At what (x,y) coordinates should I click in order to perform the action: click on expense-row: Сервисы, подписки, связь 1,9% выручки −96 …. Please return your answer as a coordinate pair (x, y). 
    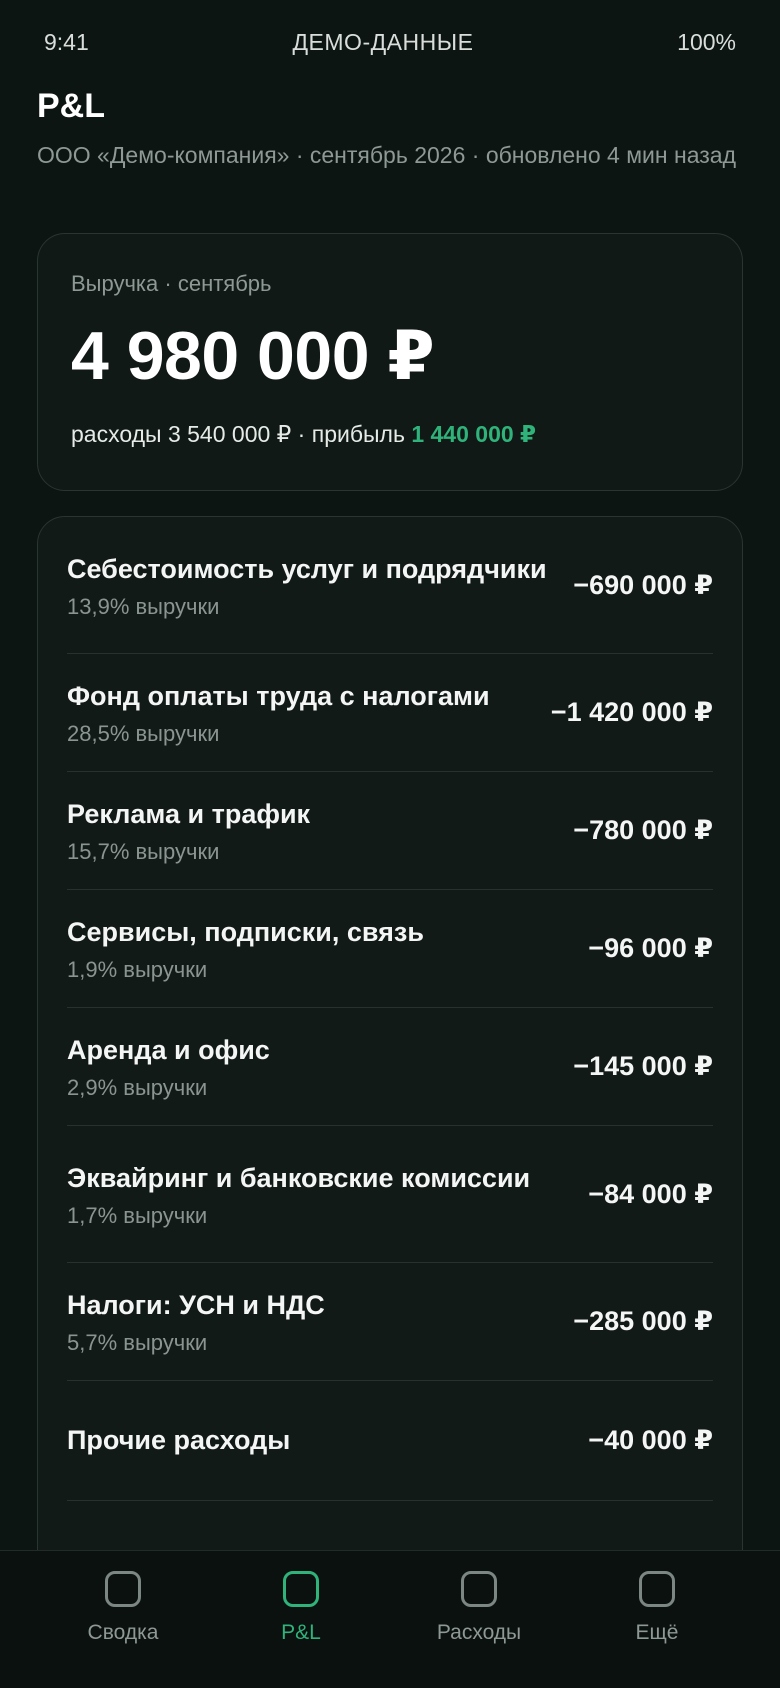
    Looking at the image, I should click on (390, 949).